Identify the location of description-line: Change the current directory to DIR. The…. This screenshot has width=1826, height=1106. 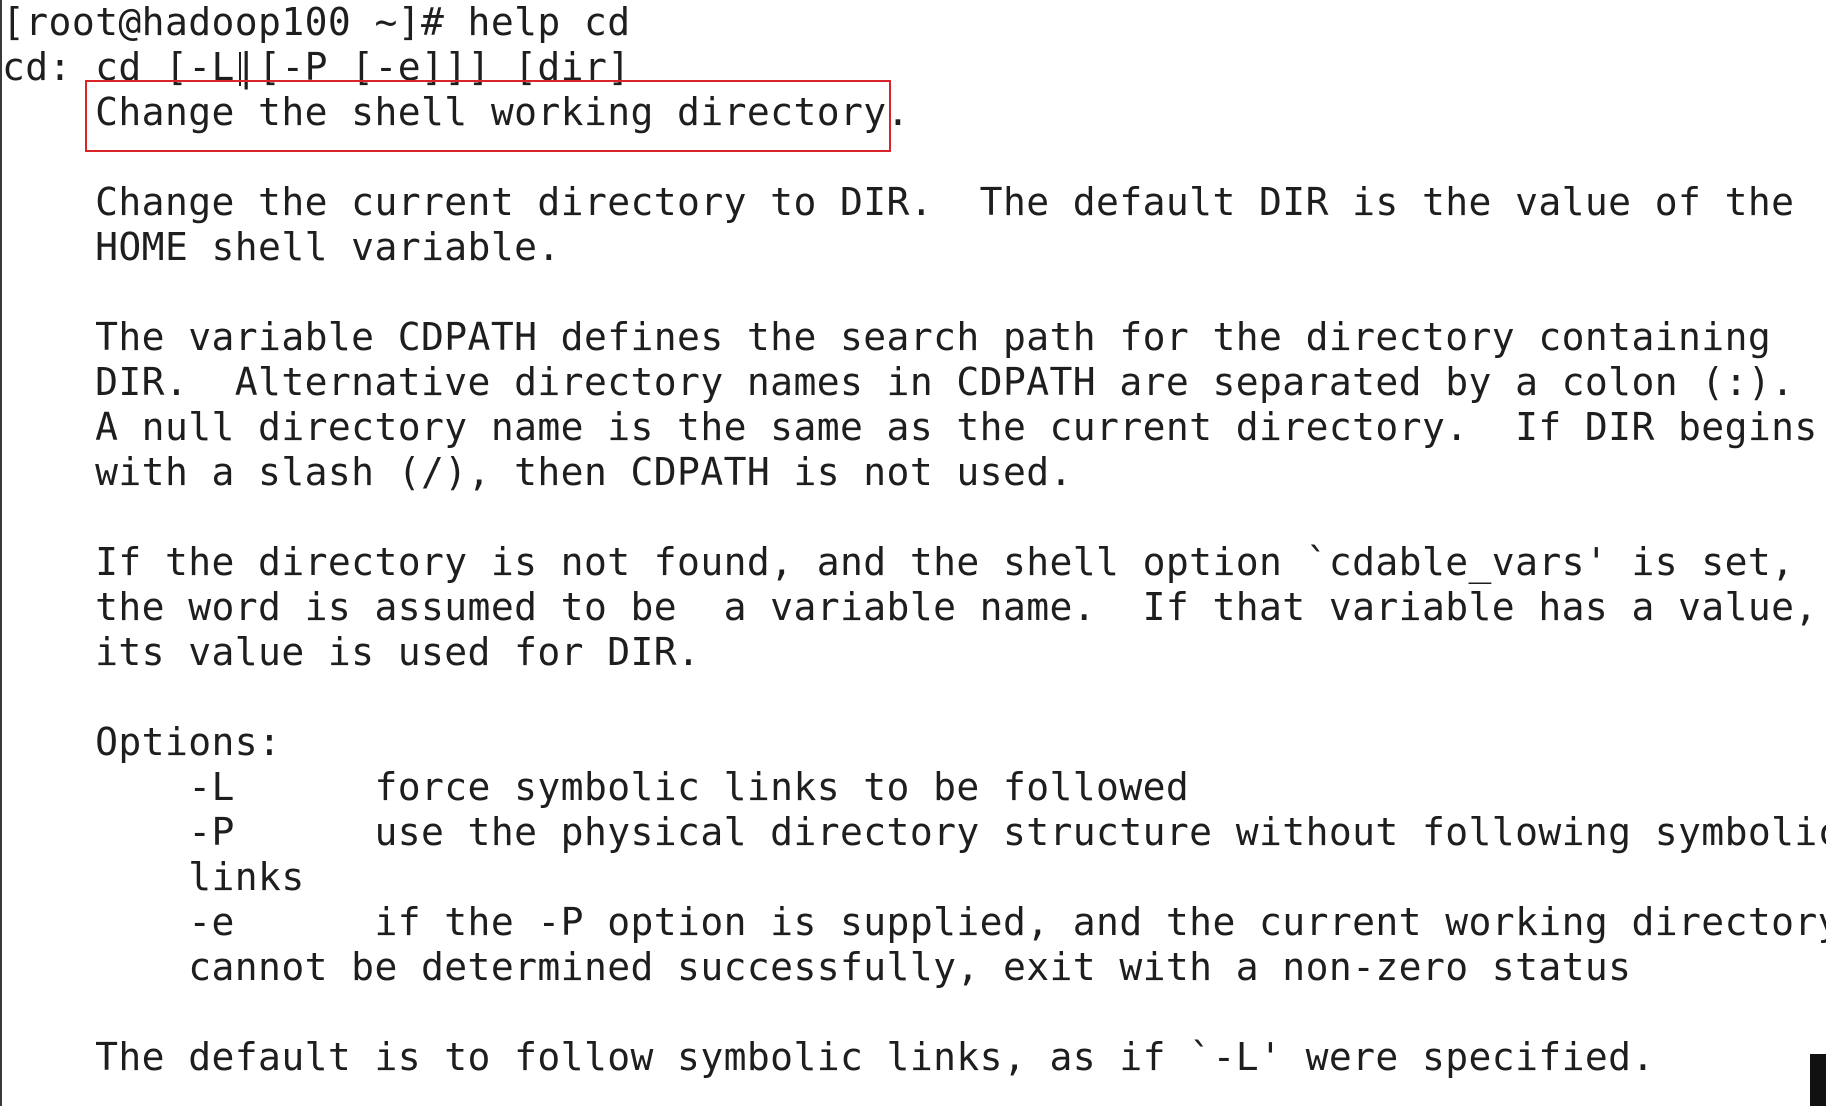
(898, 202).